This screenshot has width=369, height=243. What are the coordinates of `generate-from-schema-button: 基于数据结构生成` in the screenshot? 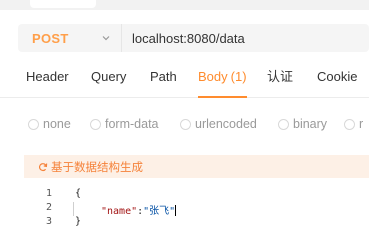 It's located at (90, 167).